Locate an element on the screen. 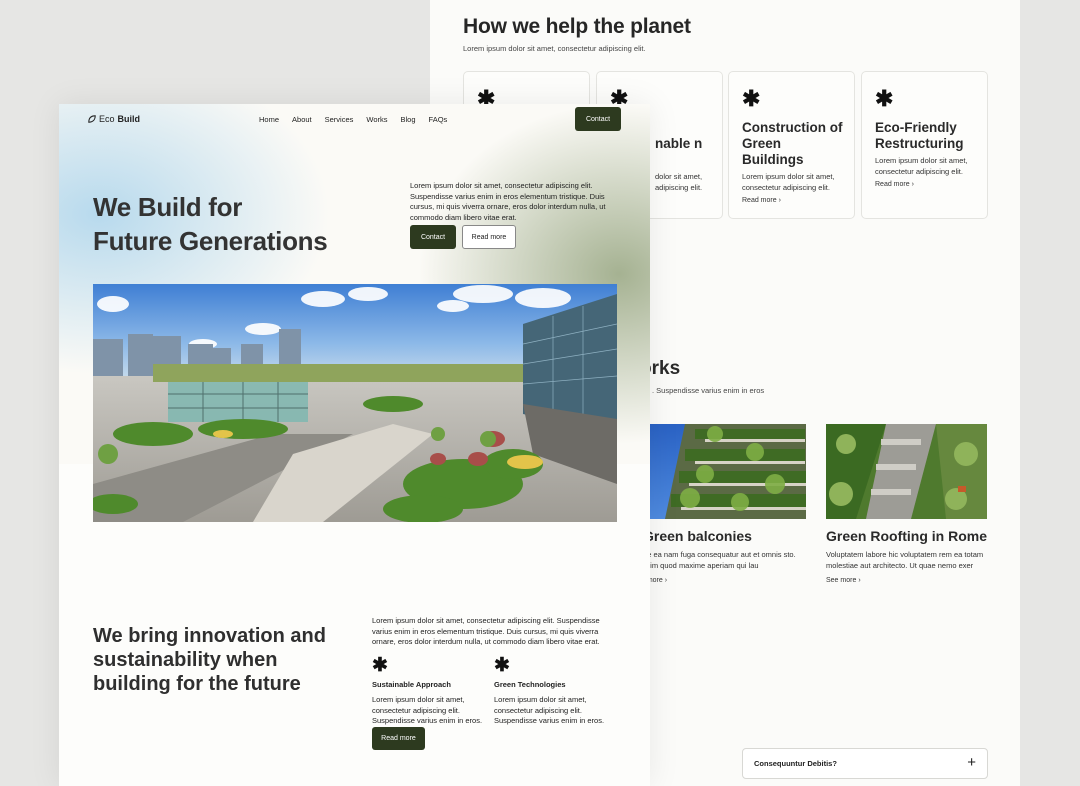  nav-blog: Blog is located at coordinates (408, 119).